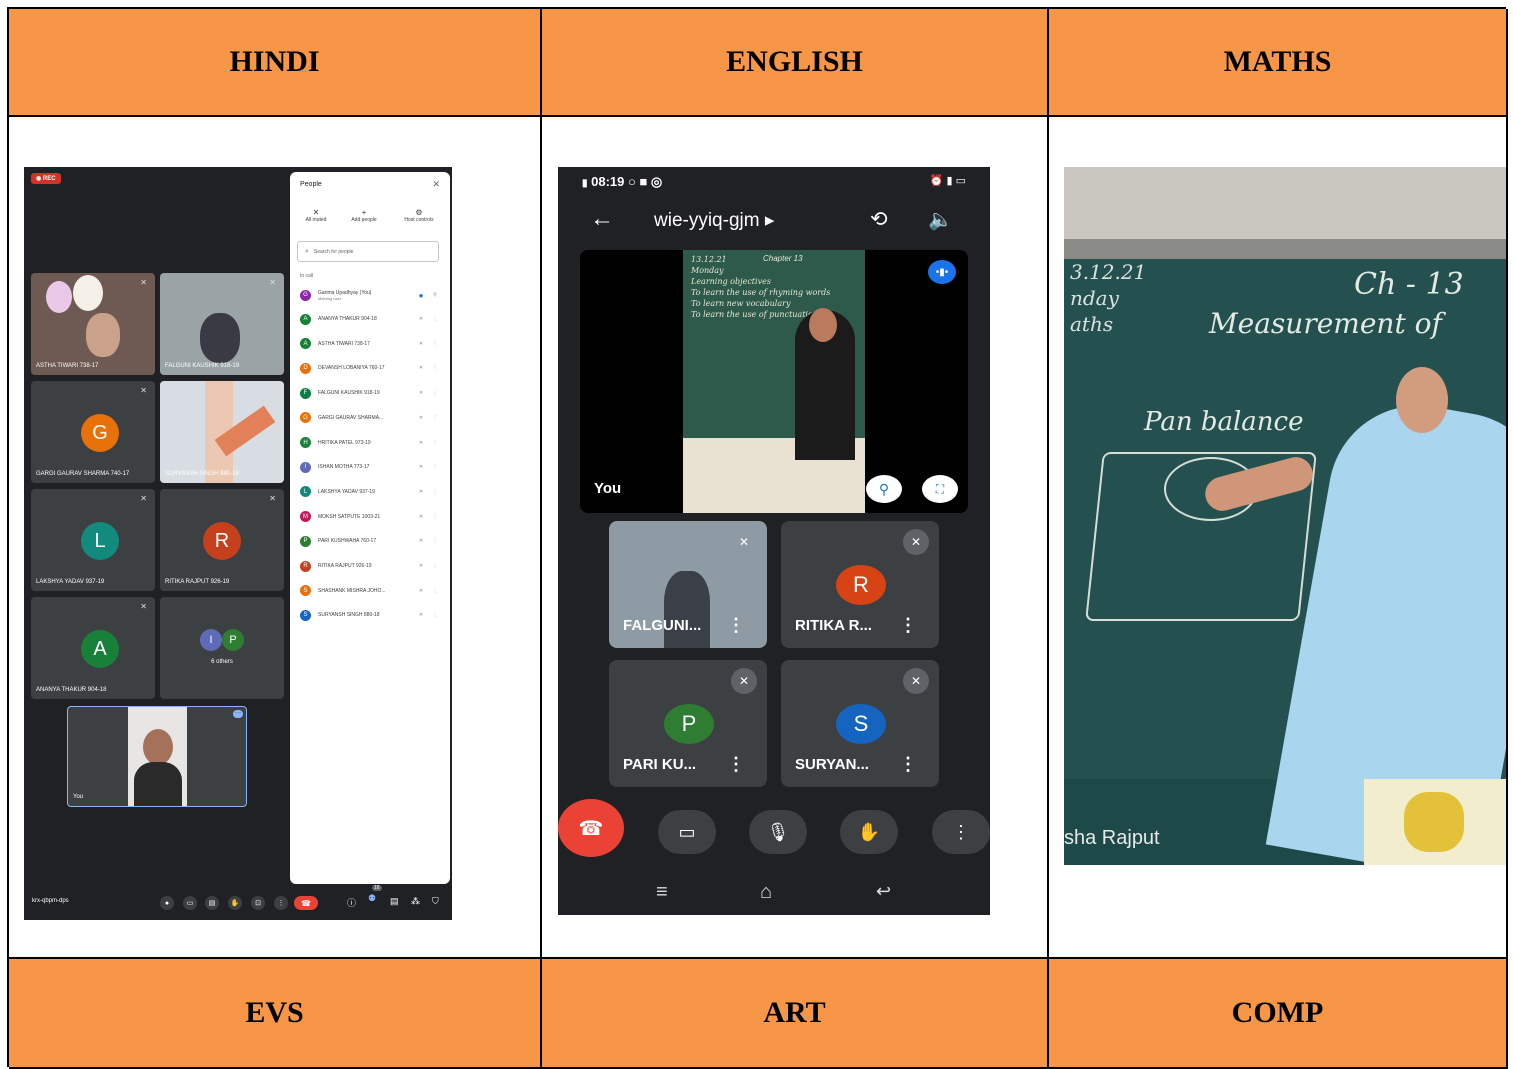 This screenshot has width=1513, height=1069. What do you see at coordinates (371, 467) in the screenshot?
I see `participant-row: I ISHAN MOTHA 773-17 ✕ ⋮` at bounding box center [371, 467].